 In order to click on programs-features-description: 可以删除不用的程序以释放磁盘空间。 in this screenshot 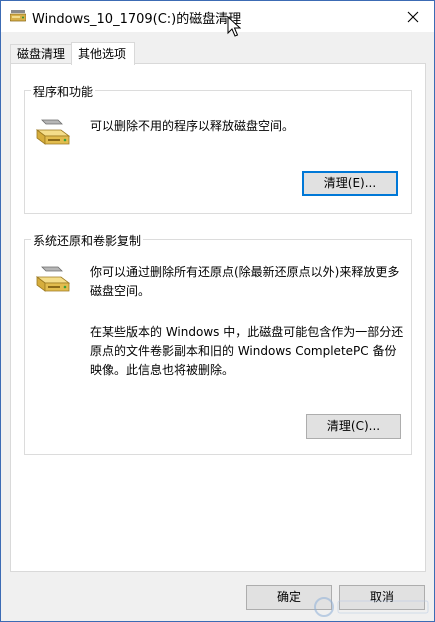, I will do `click(192, 126)`.